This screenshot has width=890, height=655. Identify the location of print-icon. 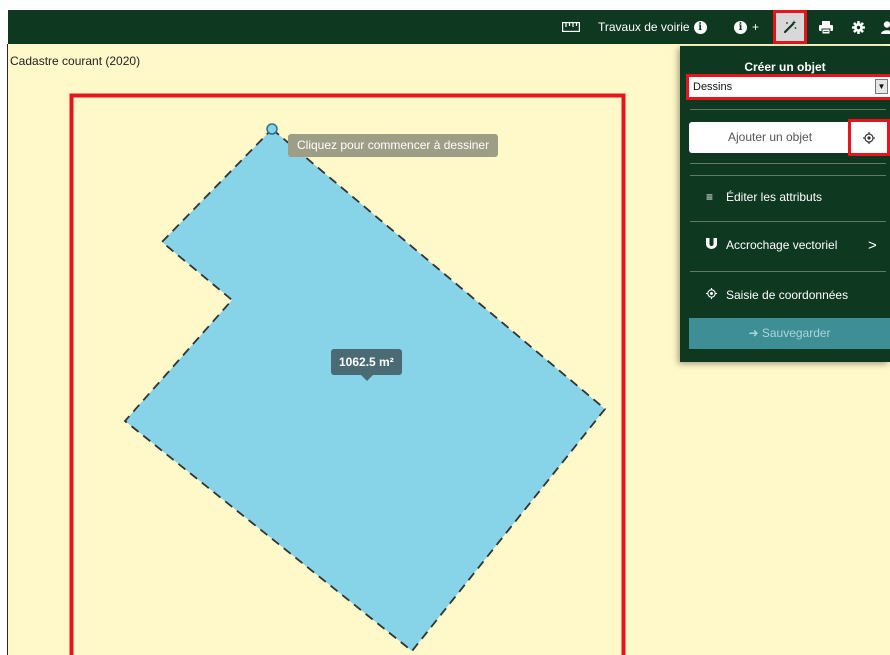
(826, 27).